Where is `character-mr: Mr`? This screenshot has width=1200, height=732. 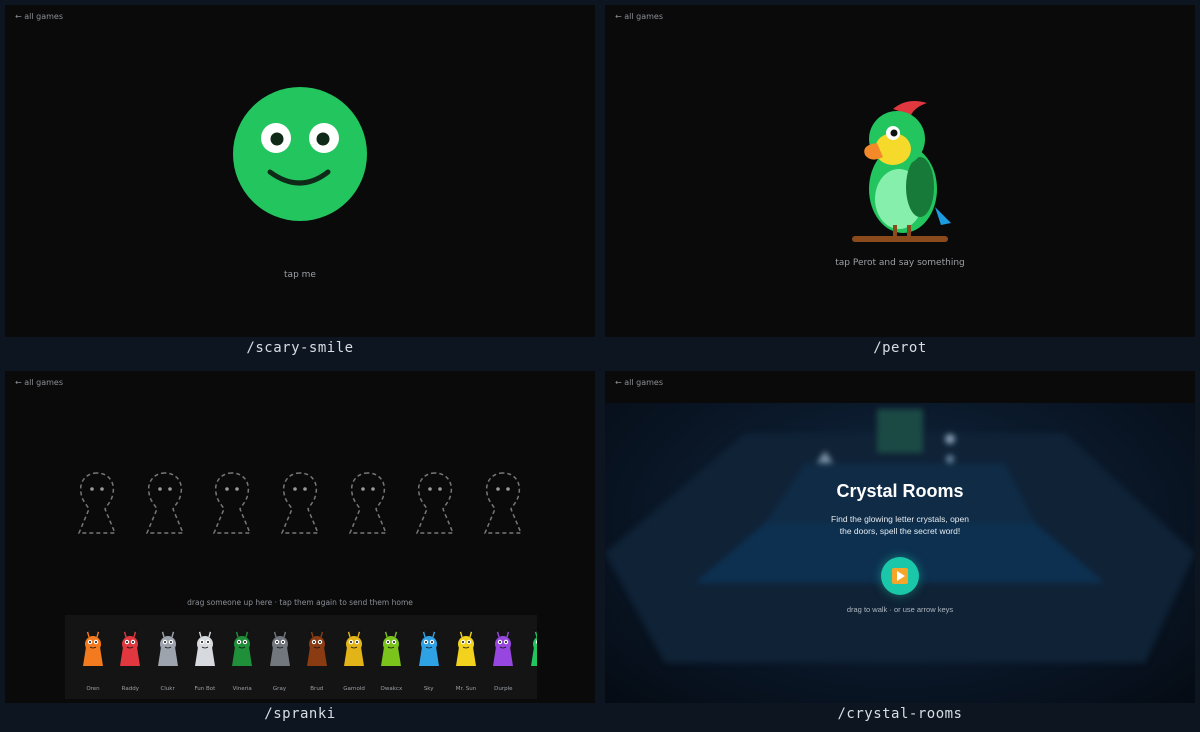 character-mr: Mr is located at coordinates (530, 663).